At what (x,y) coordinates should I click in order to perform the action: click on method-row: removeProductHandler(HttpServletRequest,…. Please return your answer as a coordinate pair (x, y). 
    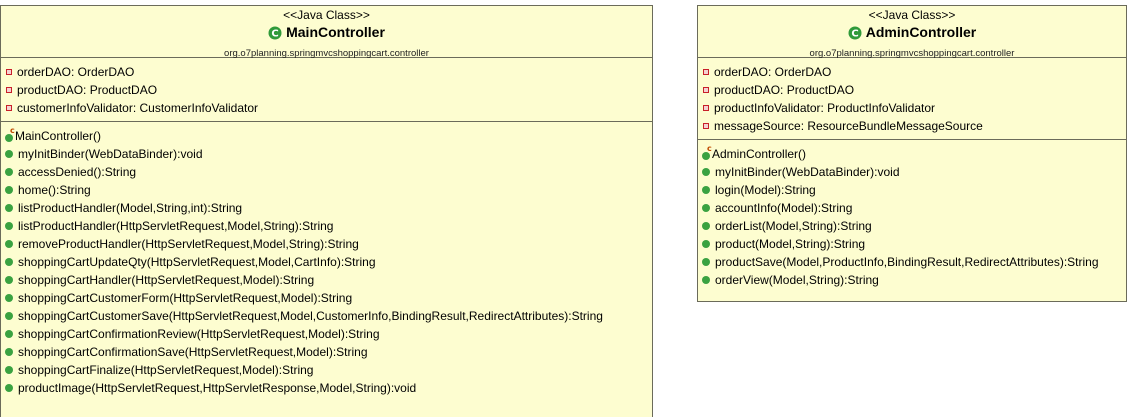
    Looking at the image, I should click on (326, 244).